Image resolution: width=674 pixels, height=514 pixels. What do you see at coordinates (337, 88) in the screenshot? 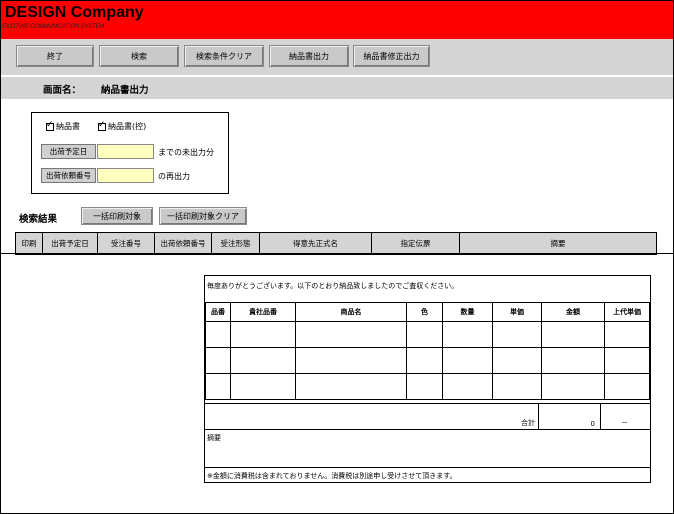
I see `screen-title-bar: 画面名： 納品書出力` at bounding box center [337, 88].